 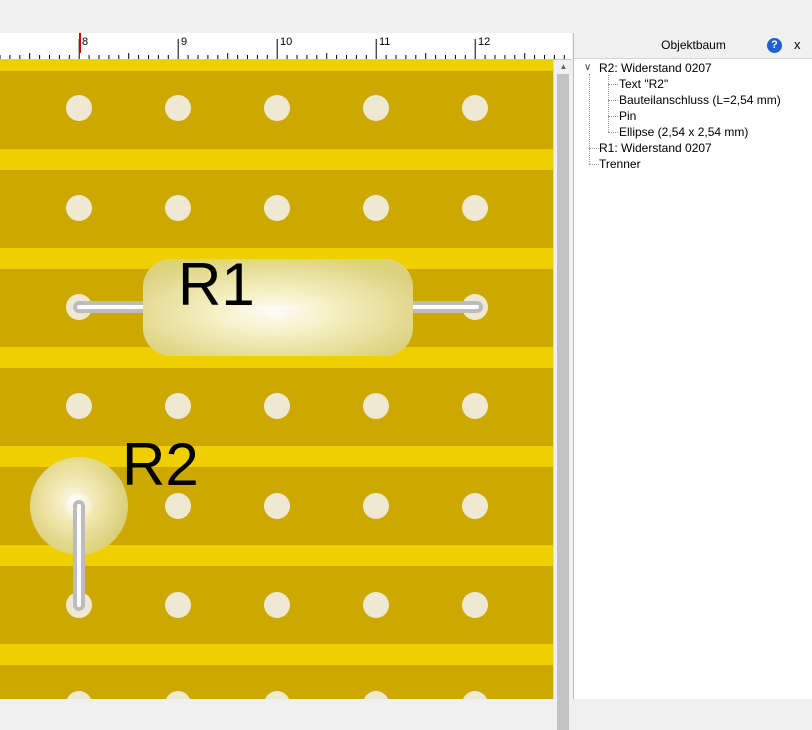 What do you see at coordinates (385, 42) in the screenshot?
I see `ruler-label: 11` at bounding box center [385, 42].